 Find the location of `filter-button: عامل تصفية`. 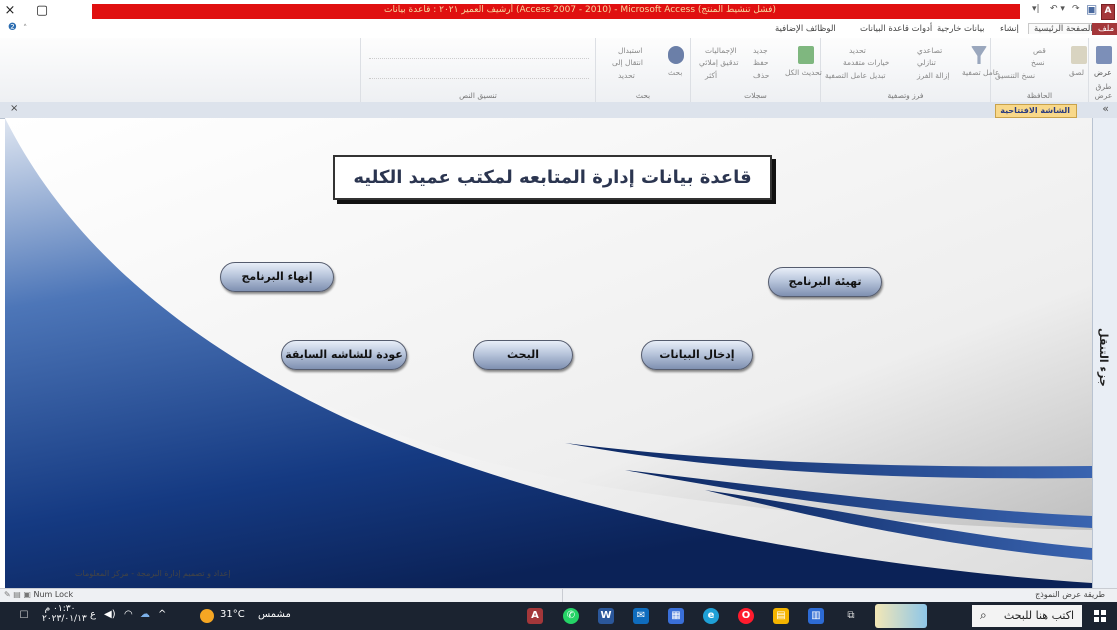

filter-button: عامل تصفية is located at coordinates (981, 72).